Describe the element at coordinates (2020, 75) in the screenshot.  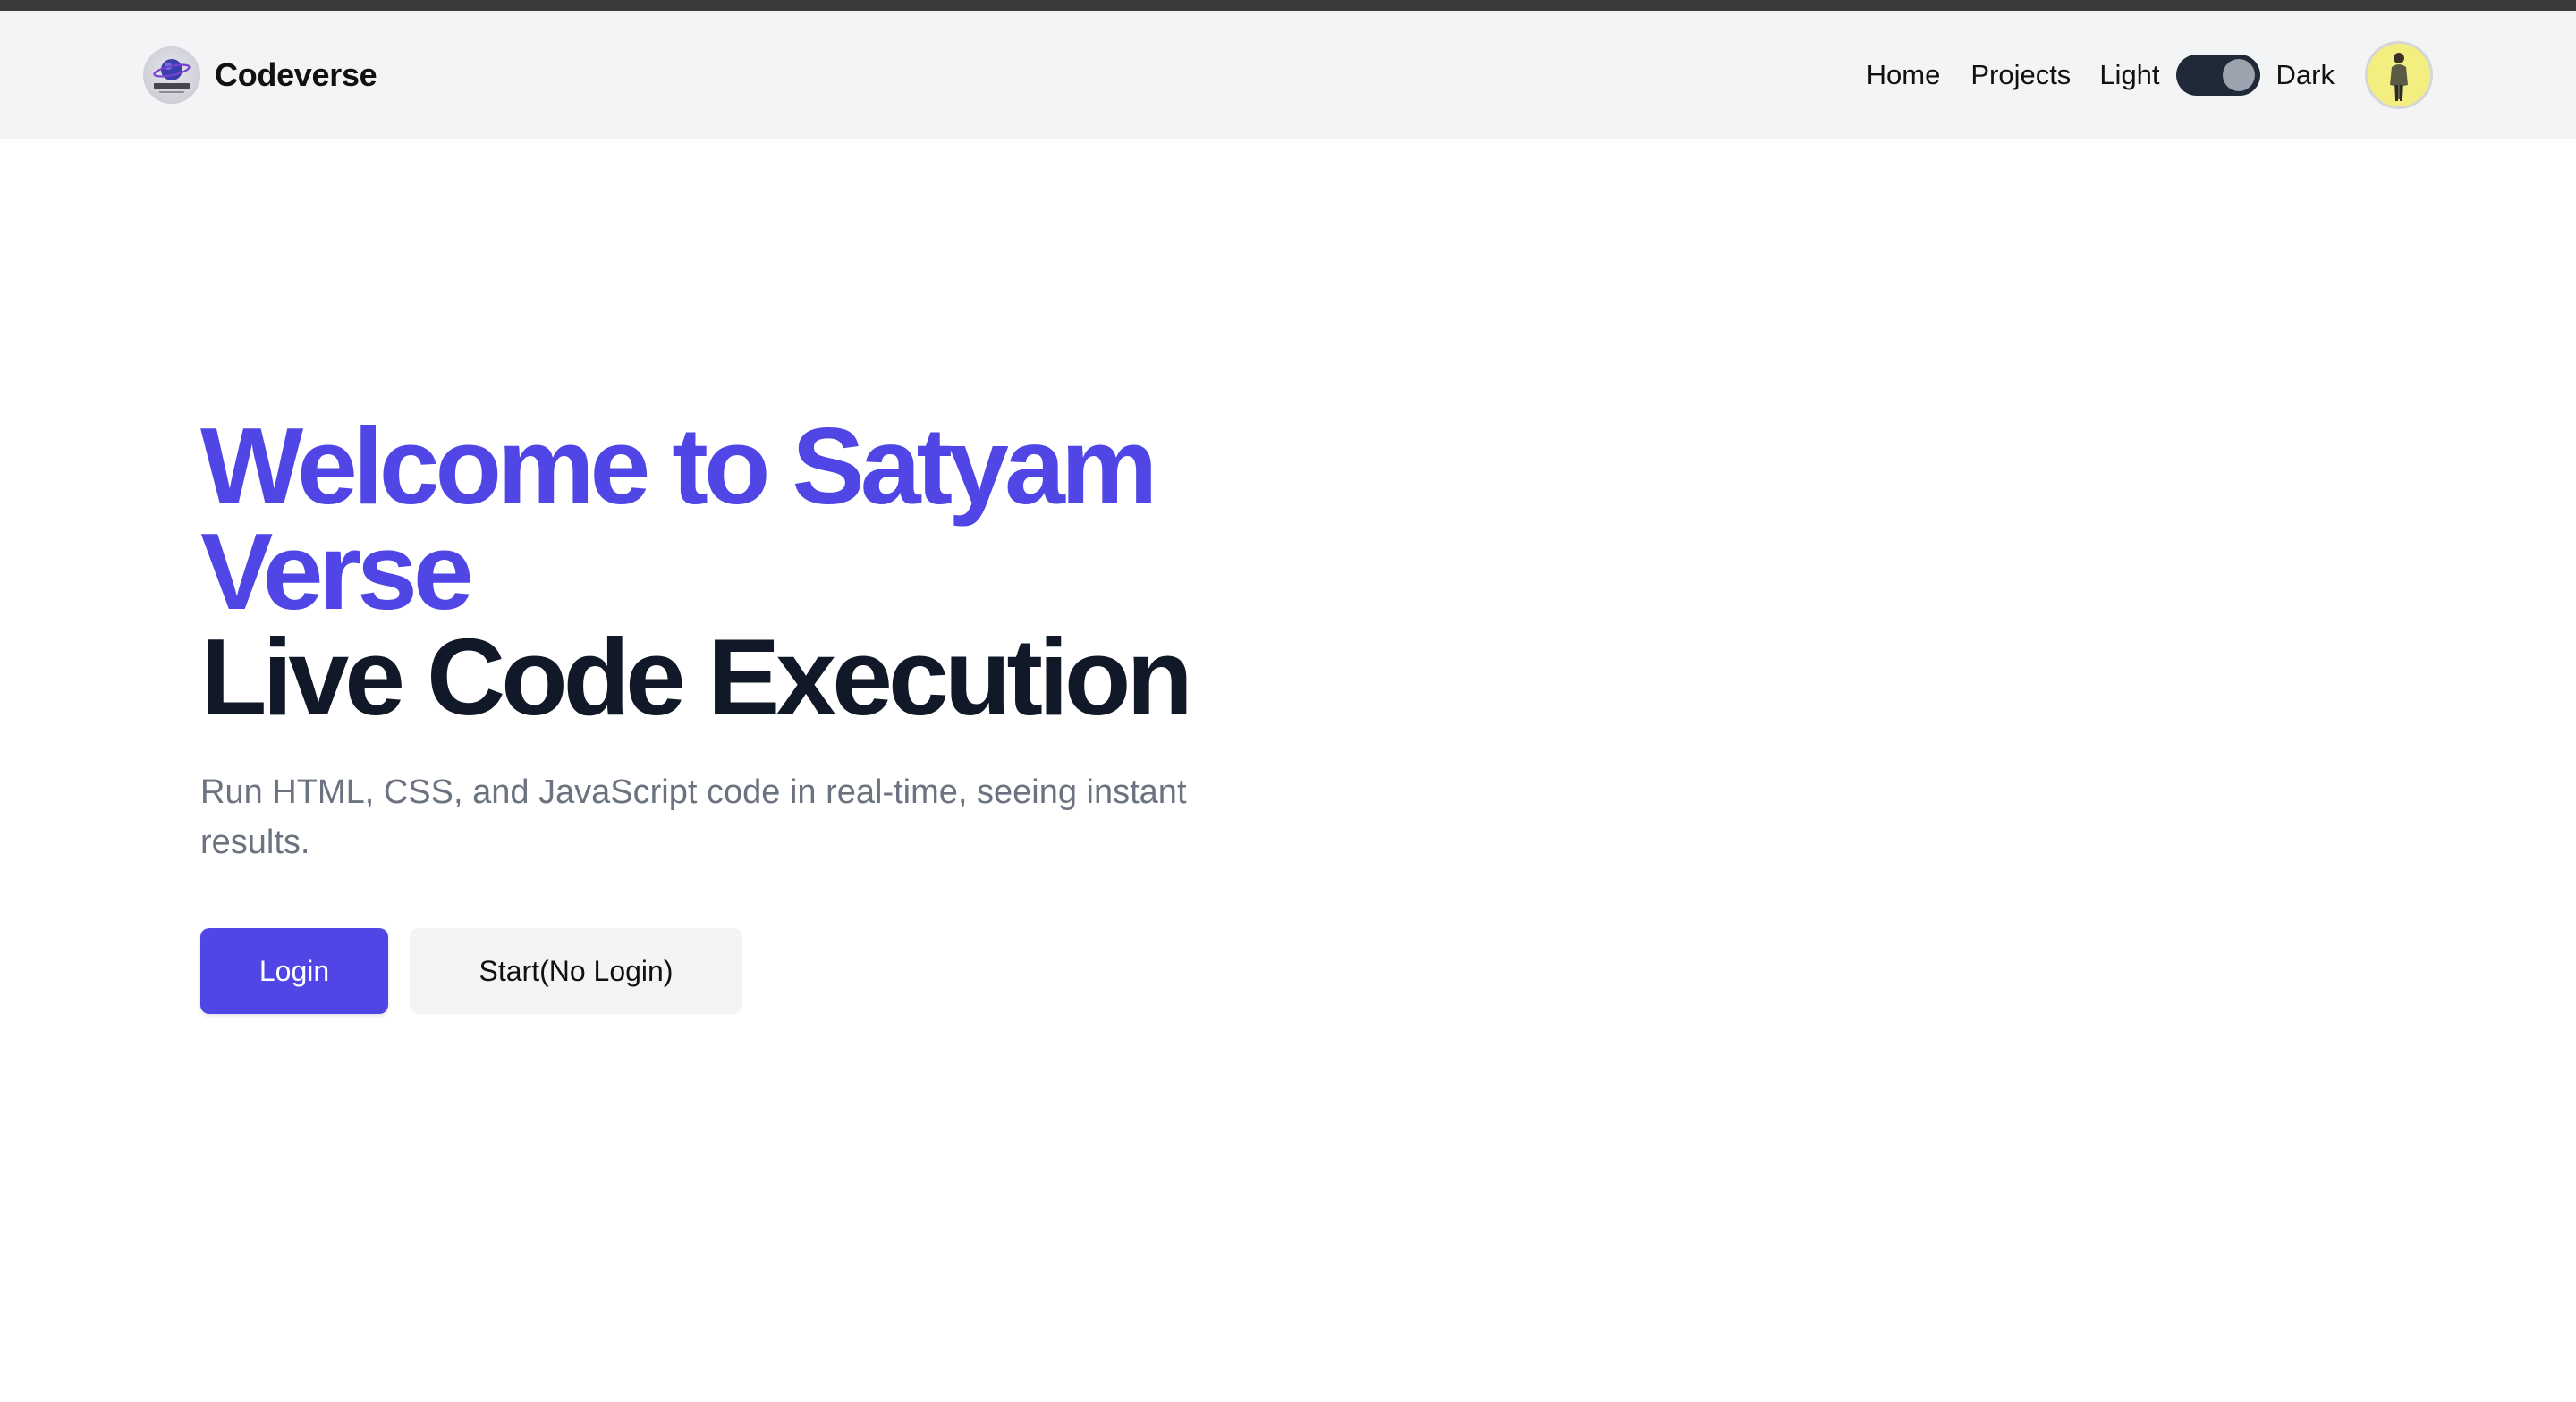
I see `nav-projects-link: Projects` at that location.